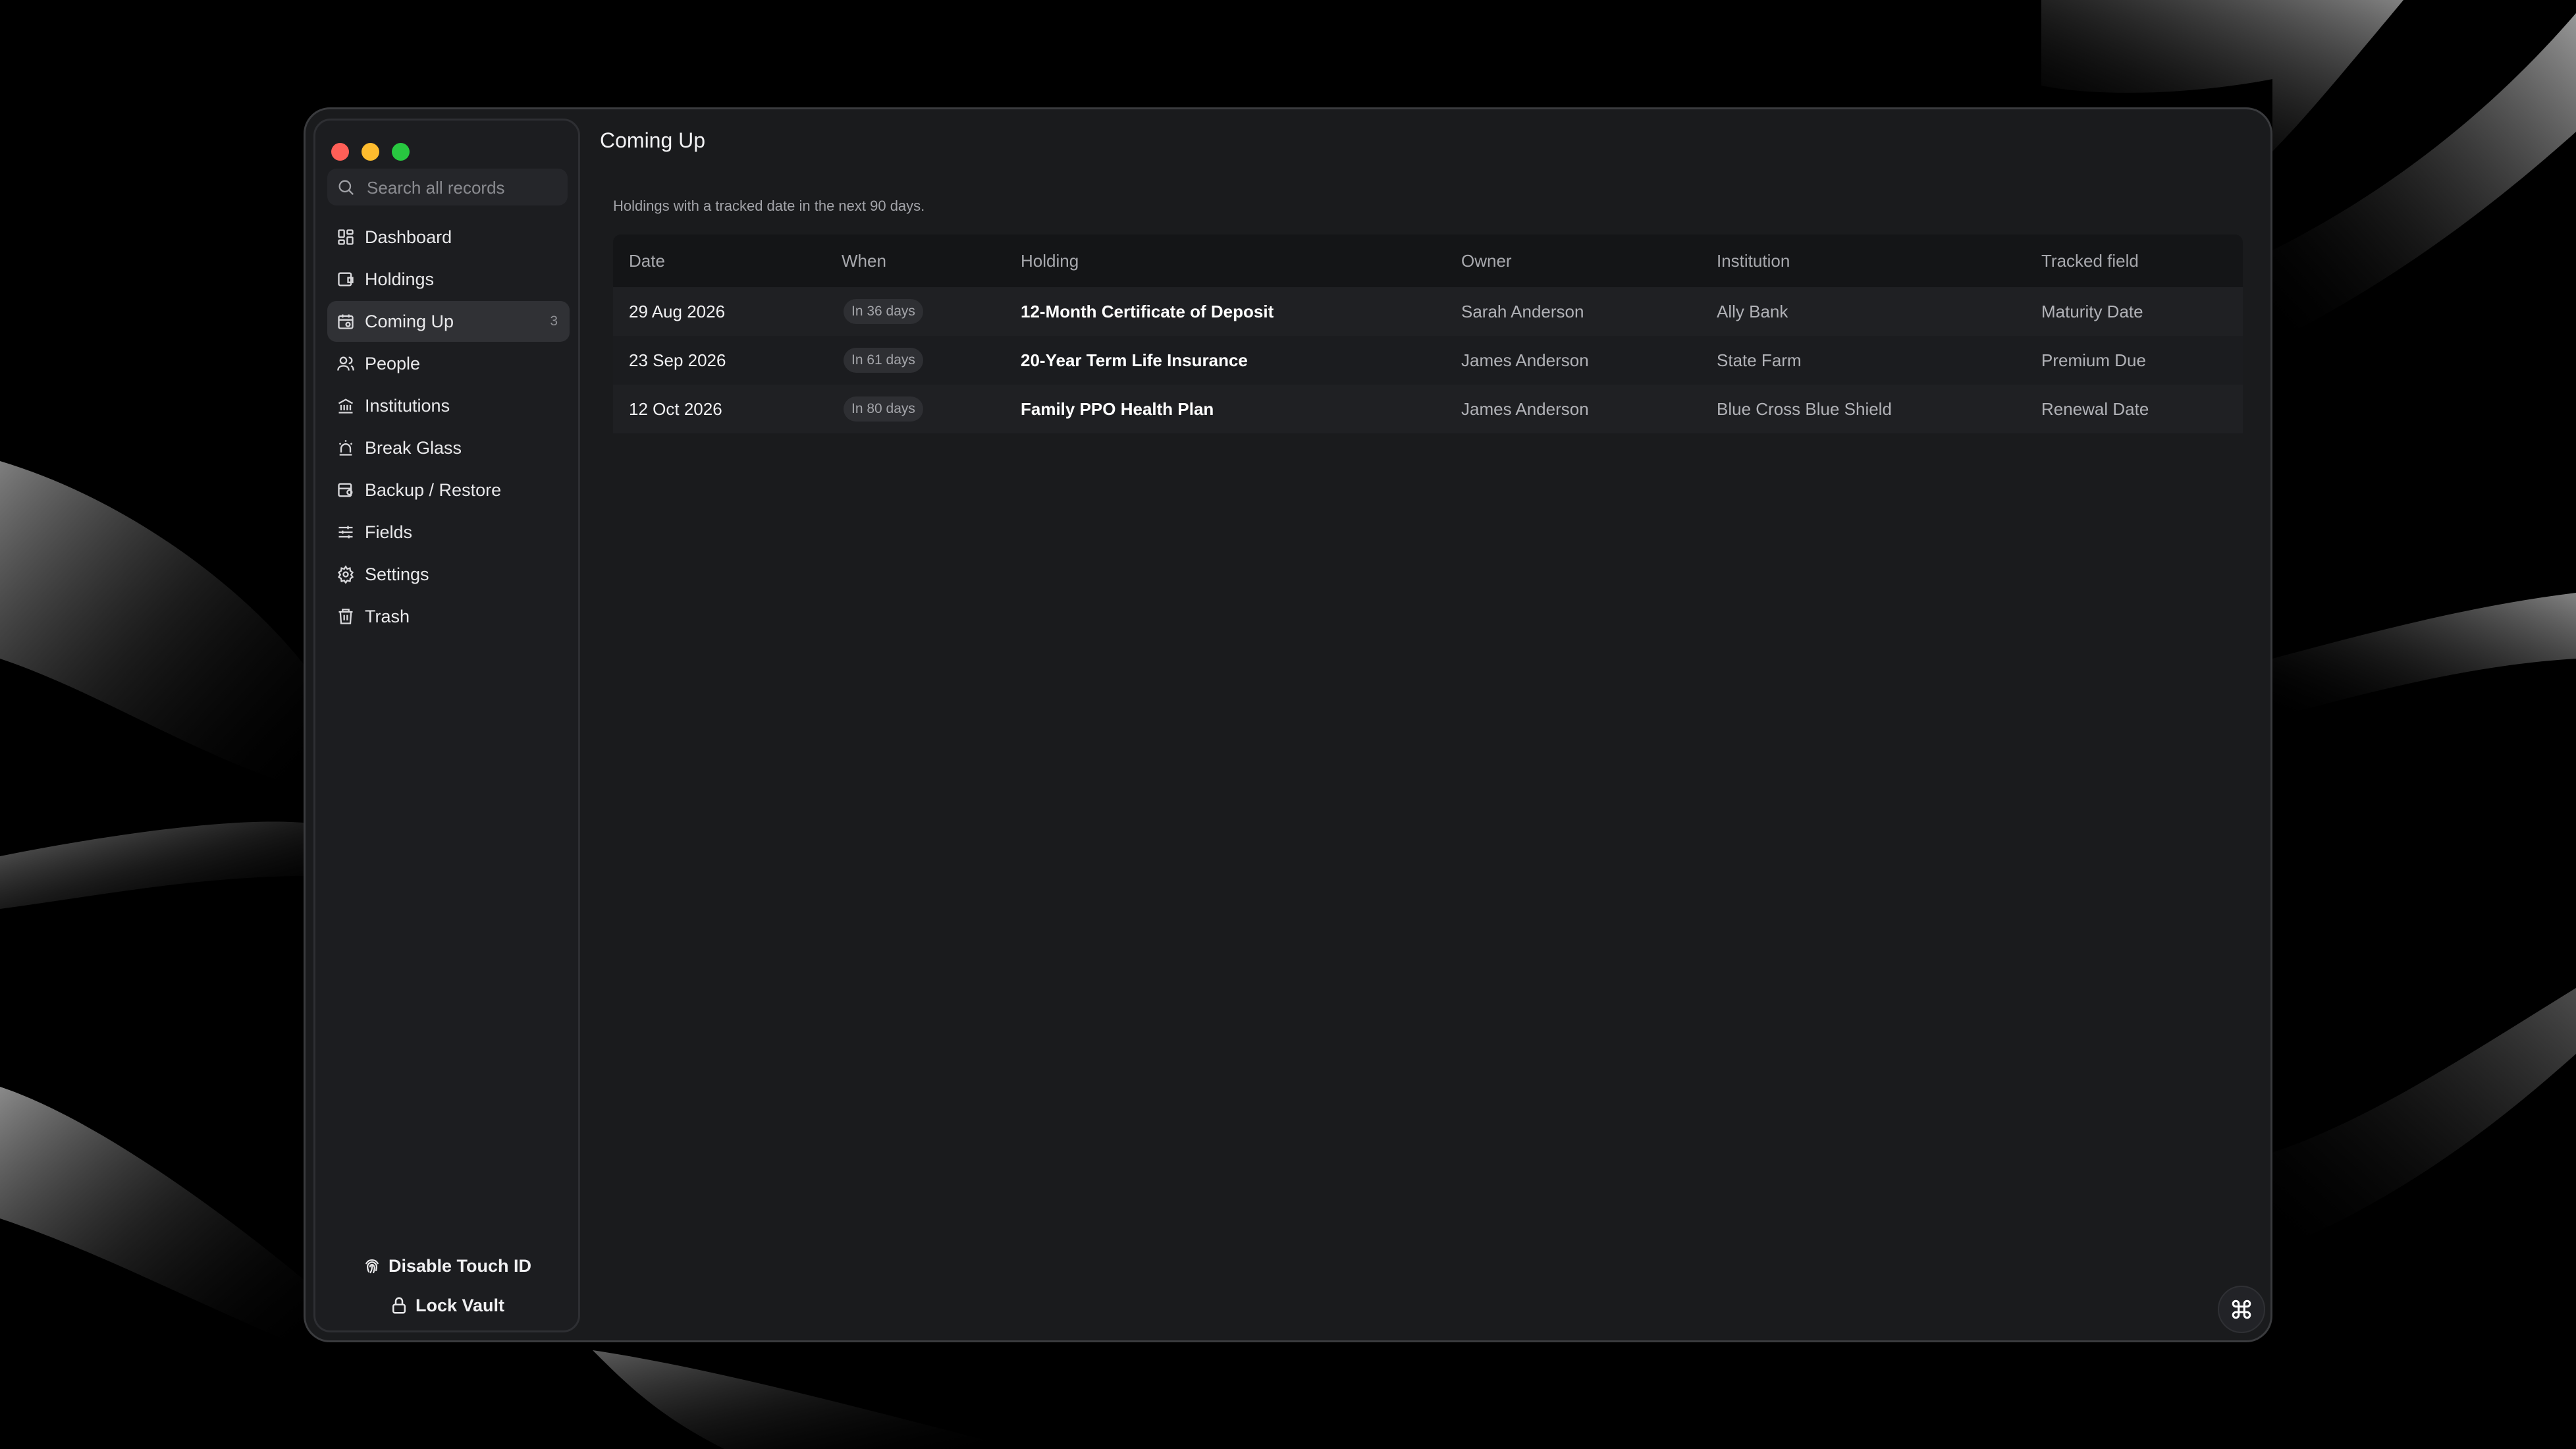  I want to click on sidebar-item-dashboard: Dashboard, so click(448, 238).